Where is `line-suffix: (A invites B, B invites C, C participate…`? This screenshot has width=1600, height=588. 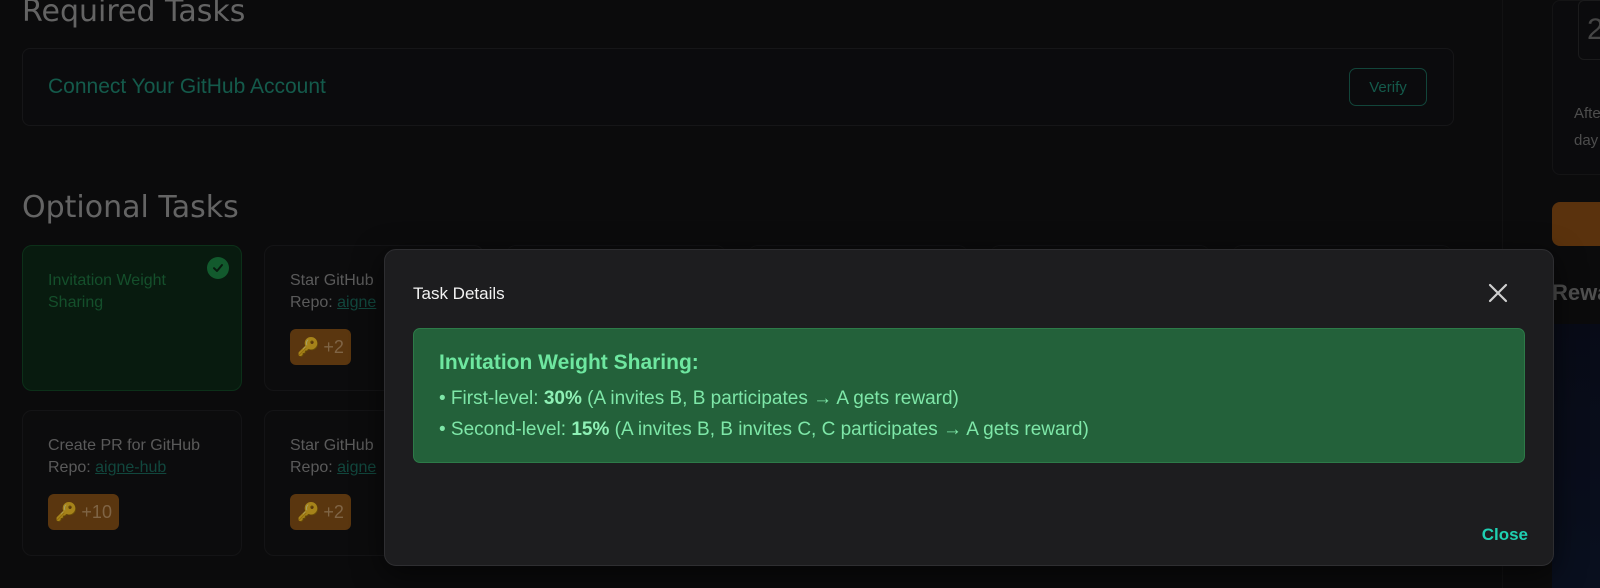 line-suffix: (A invites B, B invites C, C participate… is located at coordinates (849, 429).